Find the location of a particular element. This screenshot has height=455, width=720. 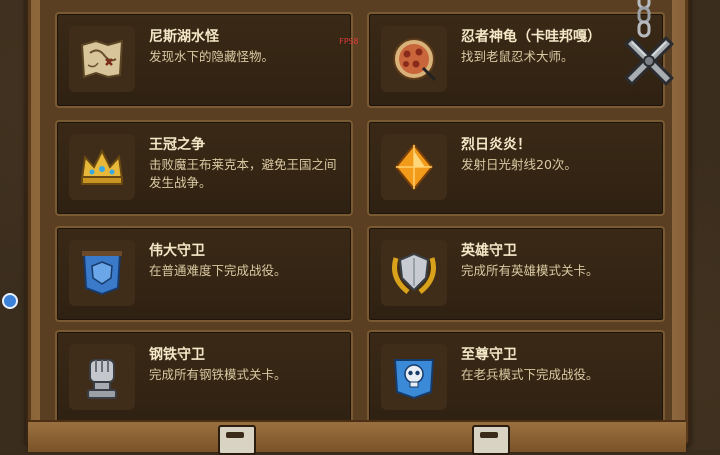

achievement-title: 钢铁守卫 is located at coordinates (177, 355).